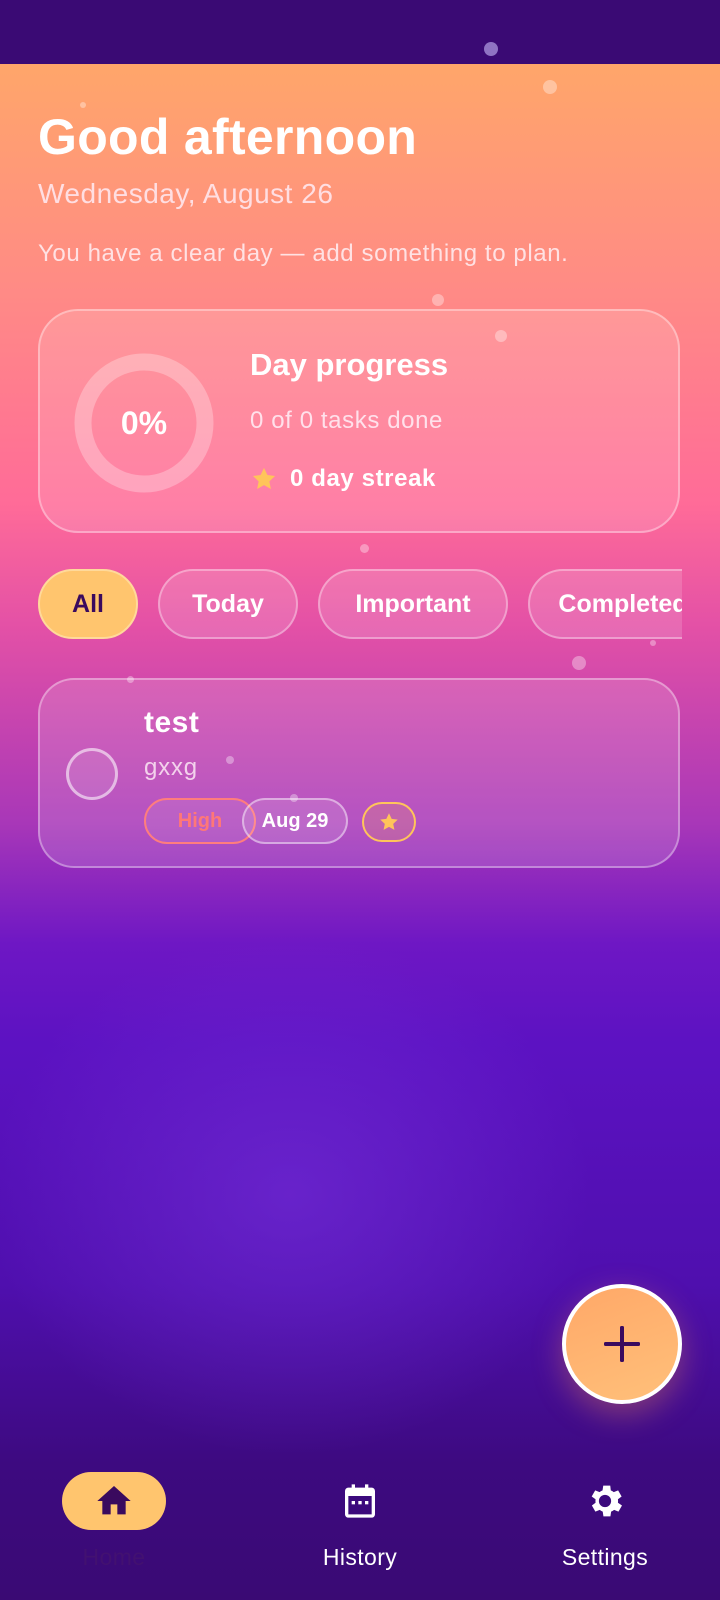 The height and width of the screenshot is (1600, 720). What do you see at coordinates (295, 821) in the screenshot?
I see `due-date-badge: Aug 29` at bounding box center [295, 821].